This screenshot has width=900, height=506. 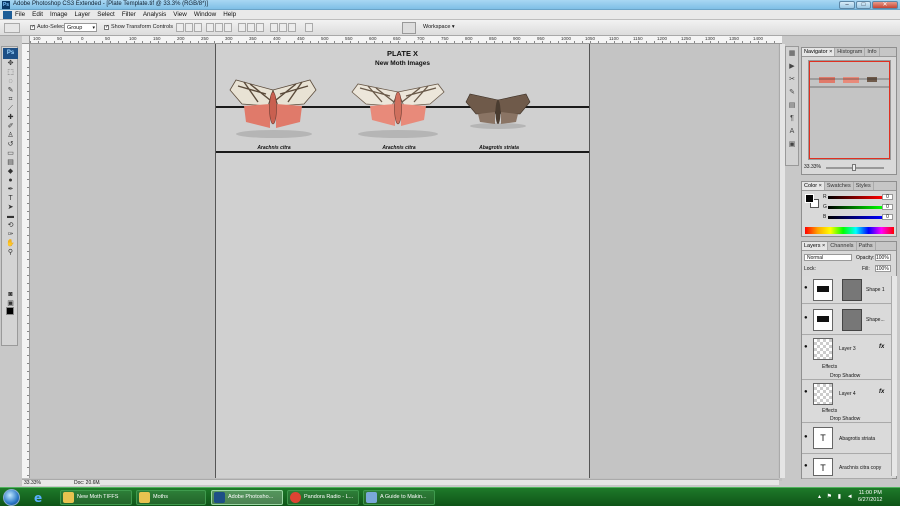 I want to click on foreground-color-swatch, so click(x=10, y=311).